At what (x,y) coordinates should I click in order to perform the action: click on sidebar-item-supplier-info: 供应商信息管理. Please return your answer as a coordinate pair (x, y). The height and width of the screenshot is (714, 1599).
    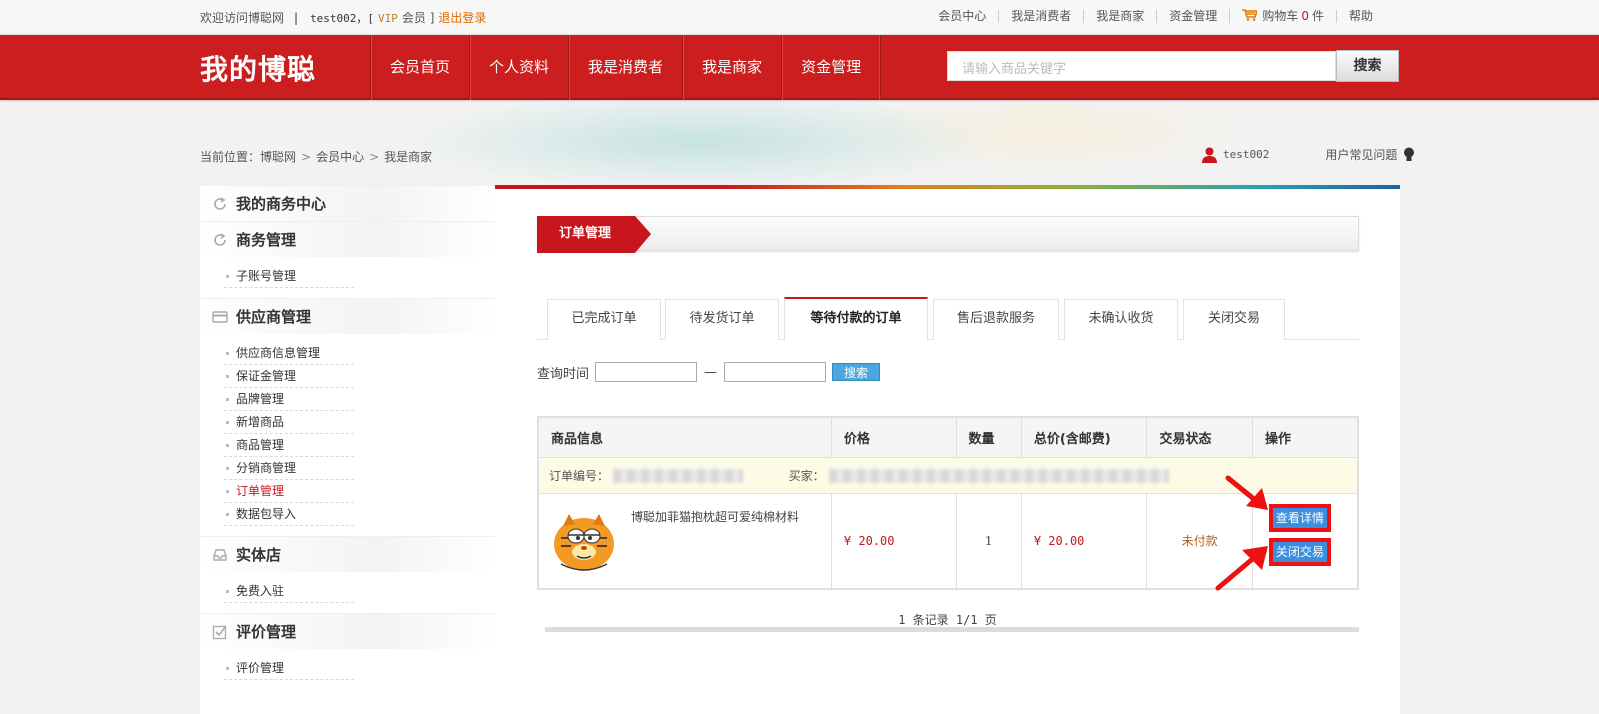
    Looking at the image, I should click on (289, 353).